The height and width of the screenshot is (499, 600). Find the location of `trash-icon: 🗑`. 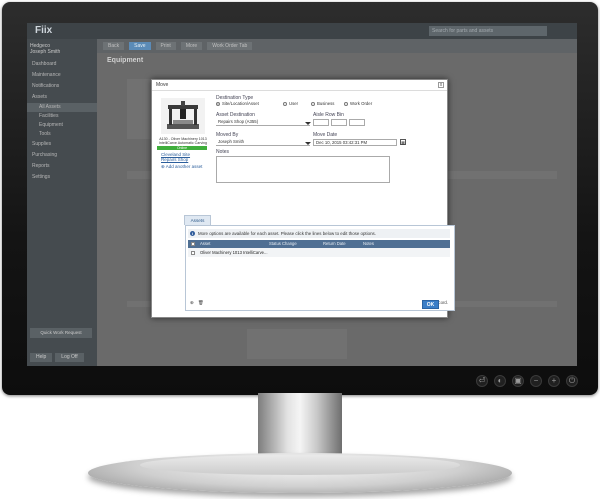

trash-icon: 🗑 is located at coordinates (200, 303).